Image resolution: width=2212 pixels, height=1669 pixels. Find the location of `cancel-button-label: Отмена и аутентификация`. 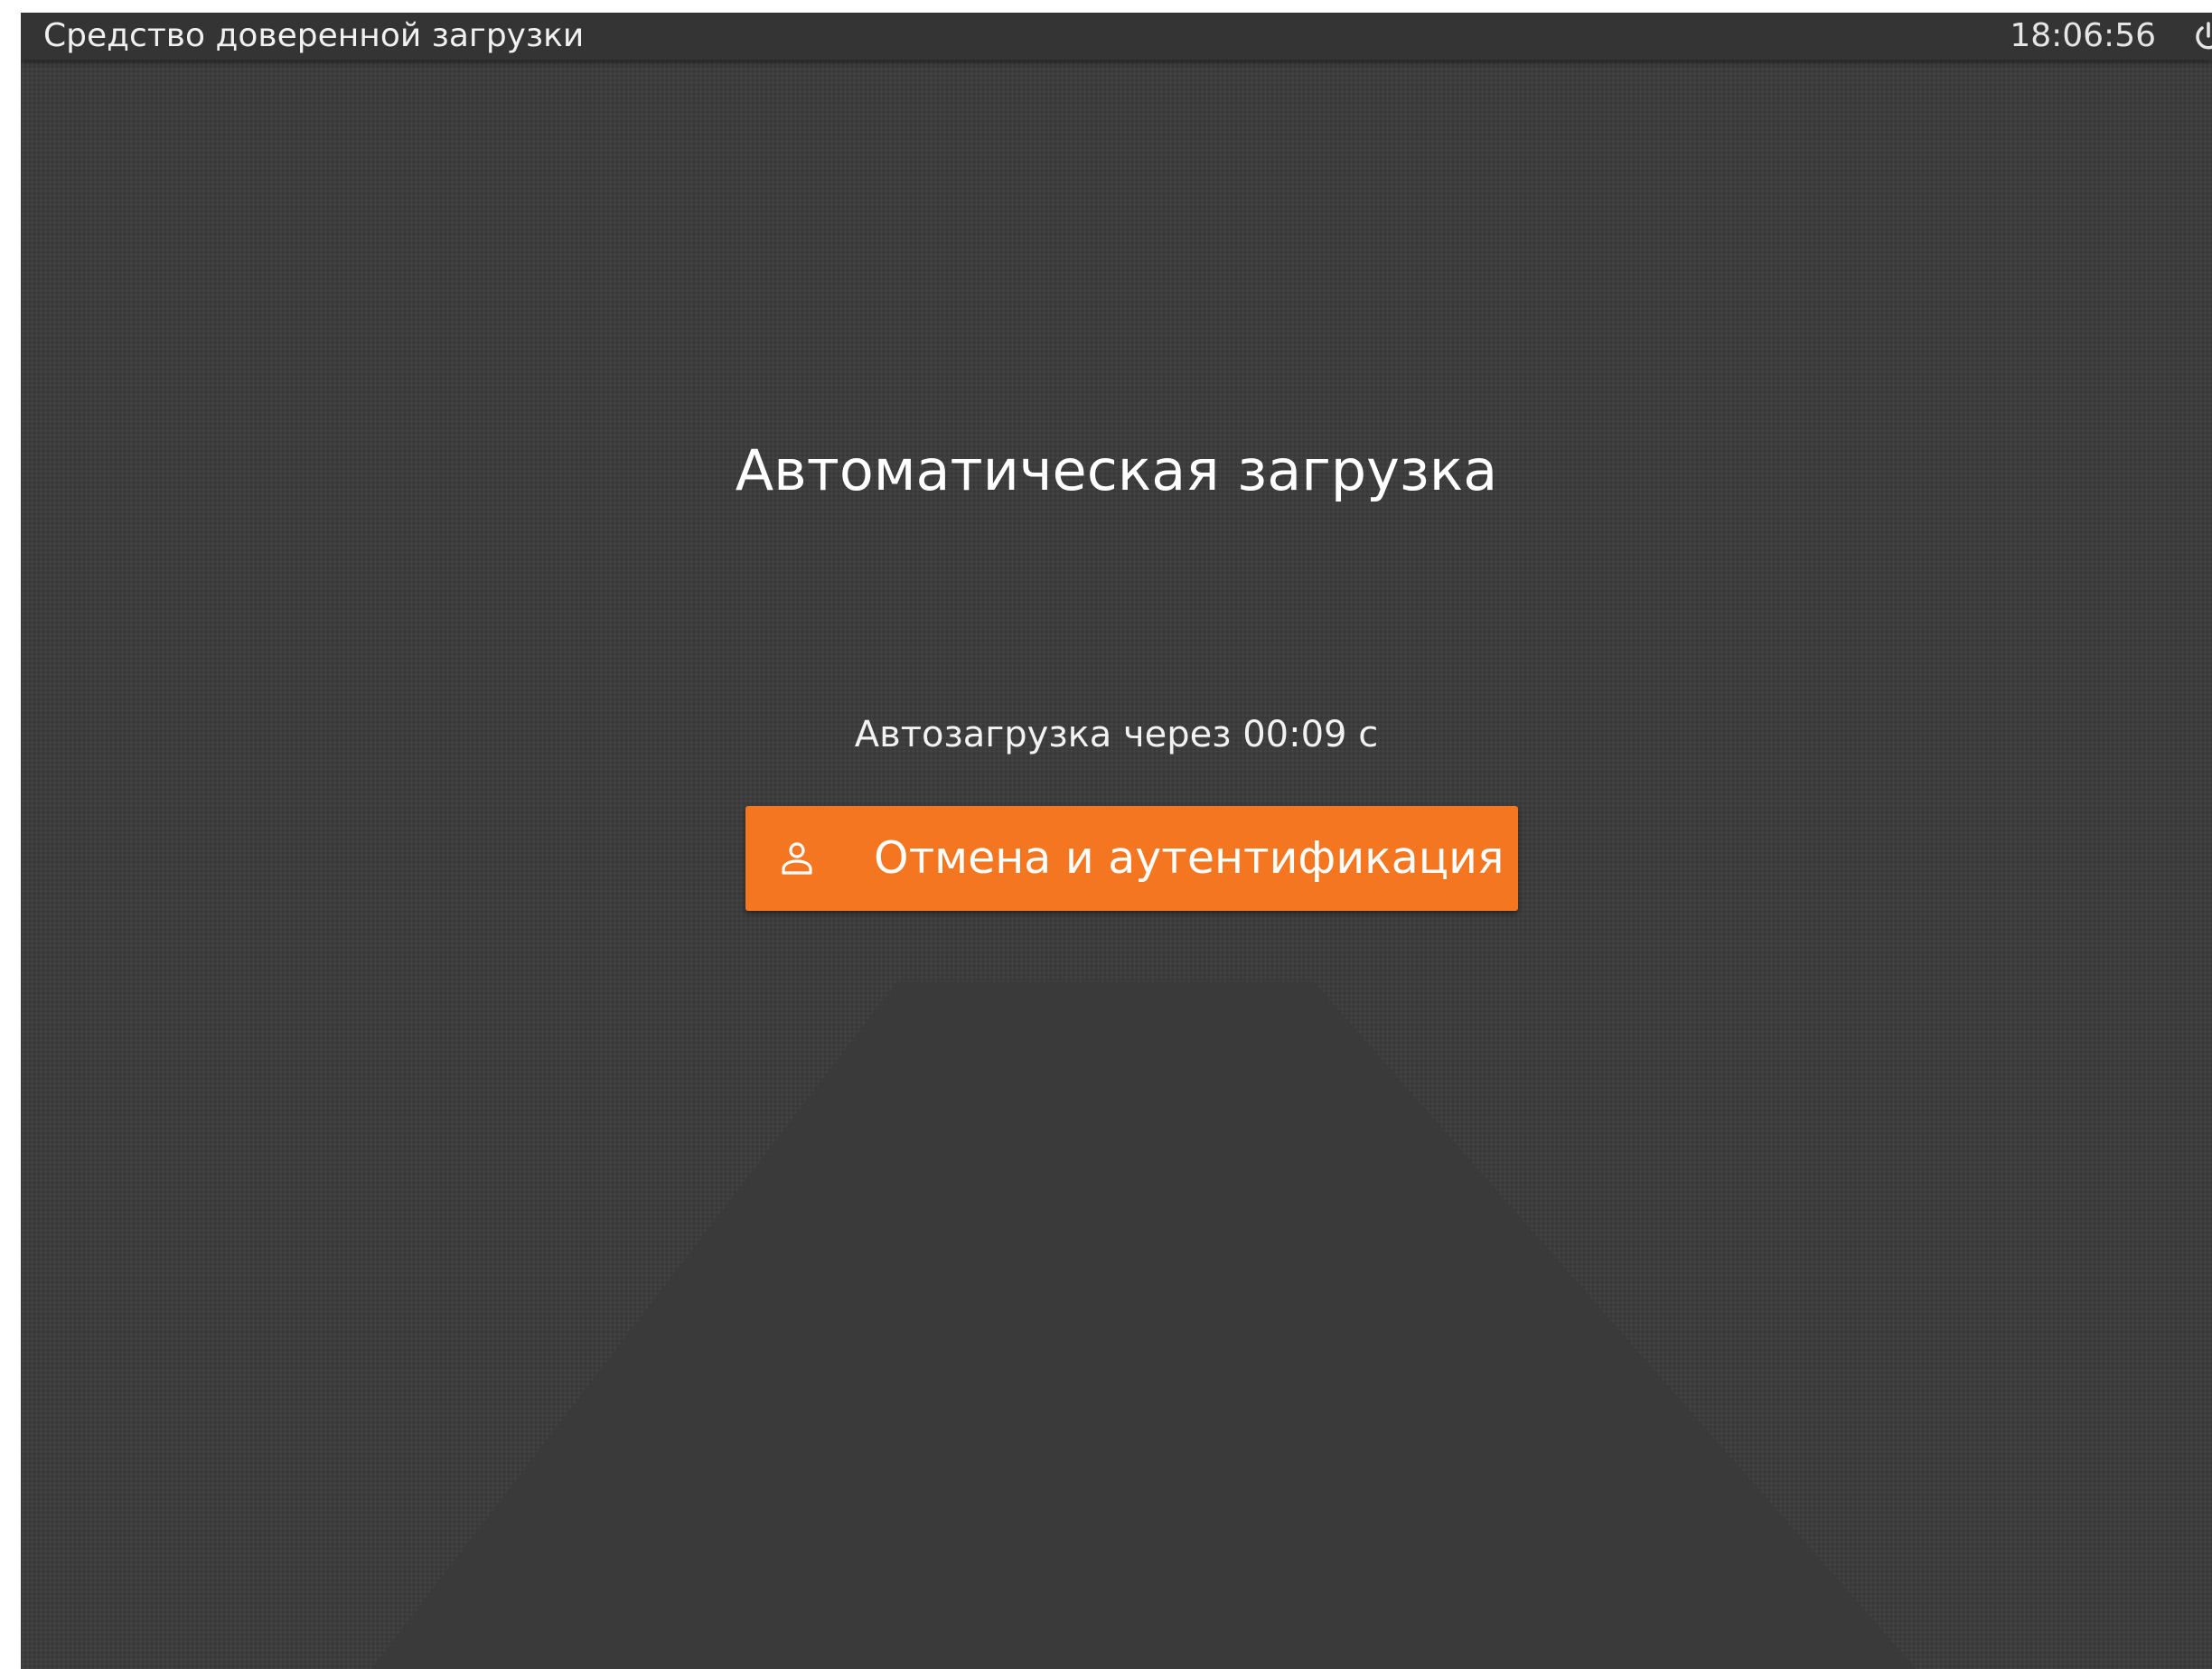

cancel-button-label: Отмена и аутентификация is located at coordinates (1189, 858).